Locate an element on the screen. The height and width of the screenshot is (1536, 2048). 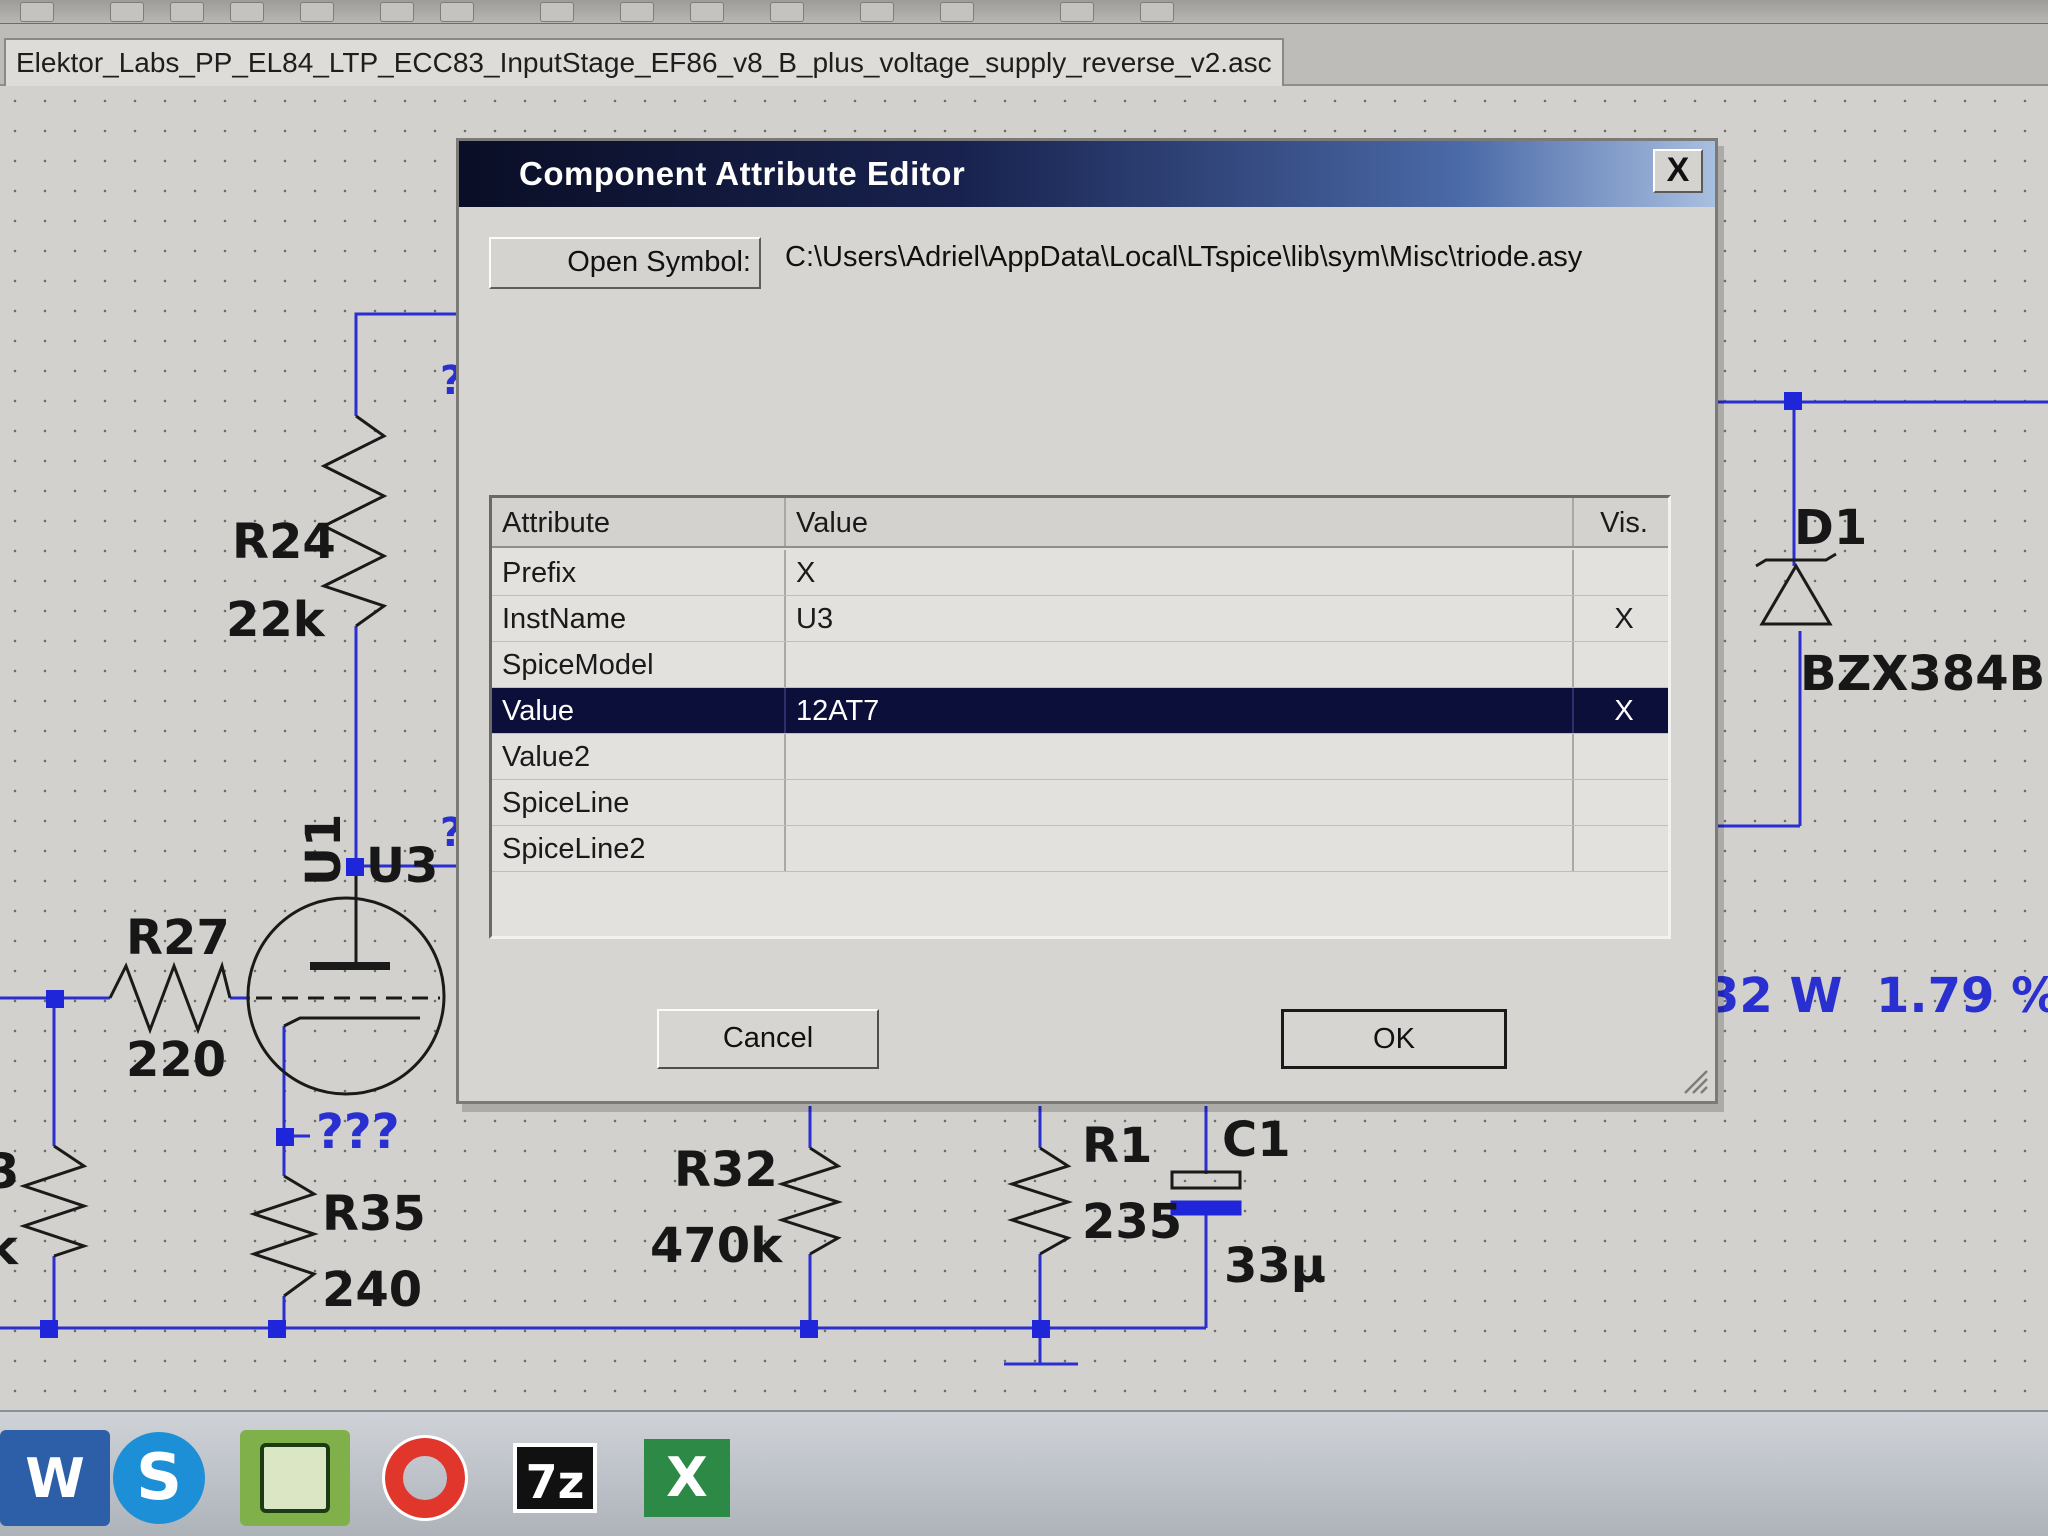
toolbar is located at coordinates (1024, 12).